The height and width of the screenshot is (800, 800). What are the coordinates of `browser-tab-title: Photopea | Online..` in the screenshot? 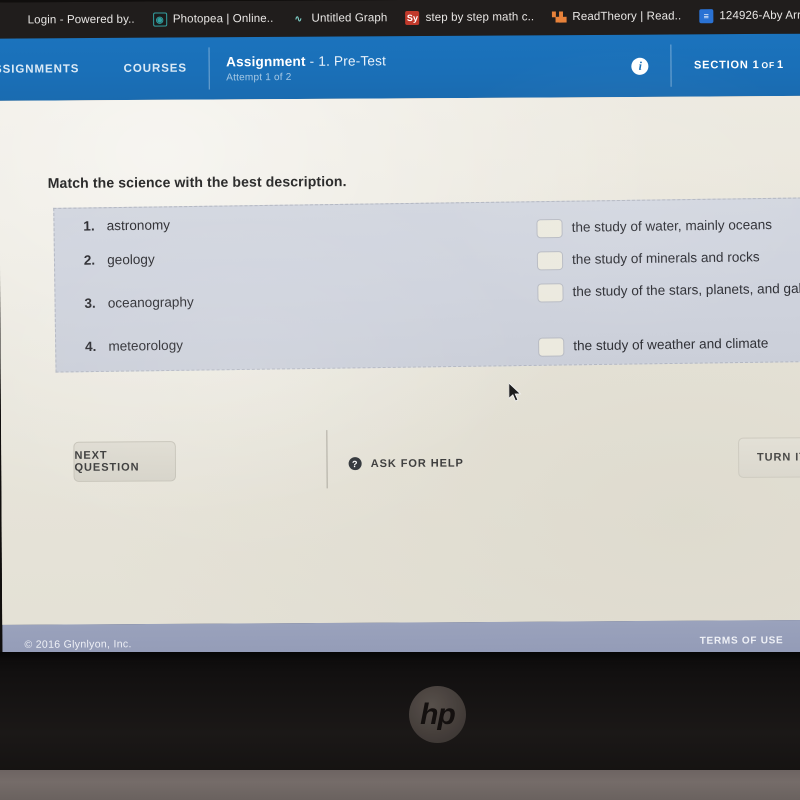 It's located at (223, 19).